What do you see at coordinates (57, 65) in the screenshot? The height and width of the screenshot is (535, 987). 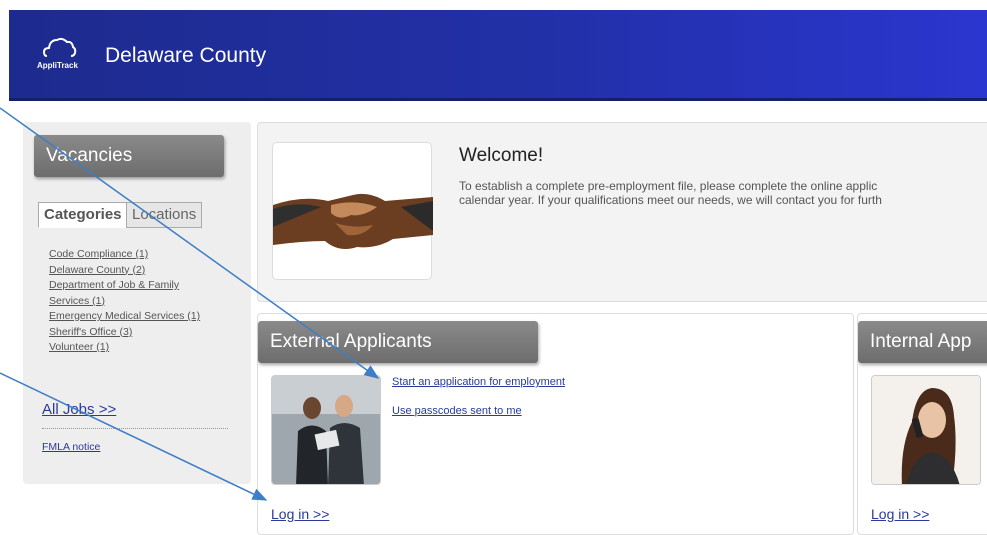 I see `logo-text: AppliTrack` at bounding box center [57, 65].